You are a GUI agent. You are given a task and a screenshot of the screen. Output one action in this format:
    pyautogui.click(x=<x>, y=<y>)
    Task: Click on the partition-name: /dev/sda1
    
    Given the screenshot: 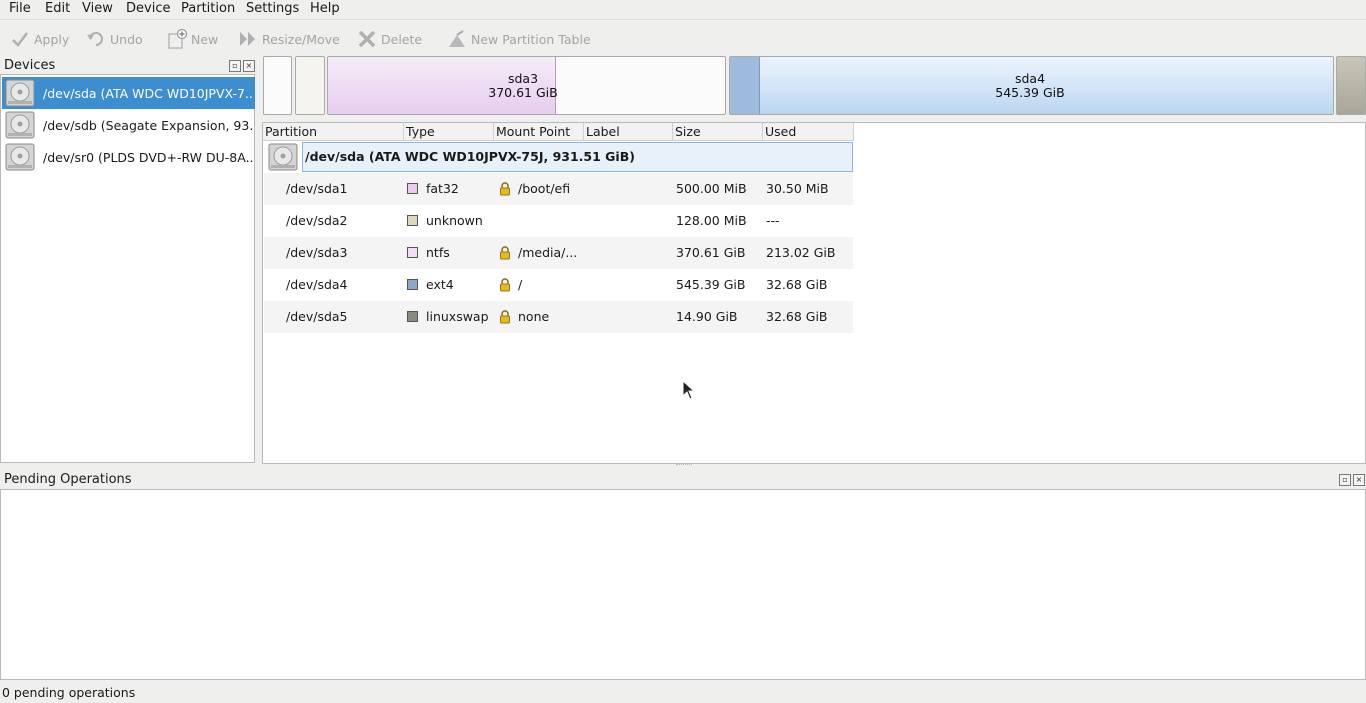 What is the action you would take?
    pyautogui.click(x=317, y=188)
    